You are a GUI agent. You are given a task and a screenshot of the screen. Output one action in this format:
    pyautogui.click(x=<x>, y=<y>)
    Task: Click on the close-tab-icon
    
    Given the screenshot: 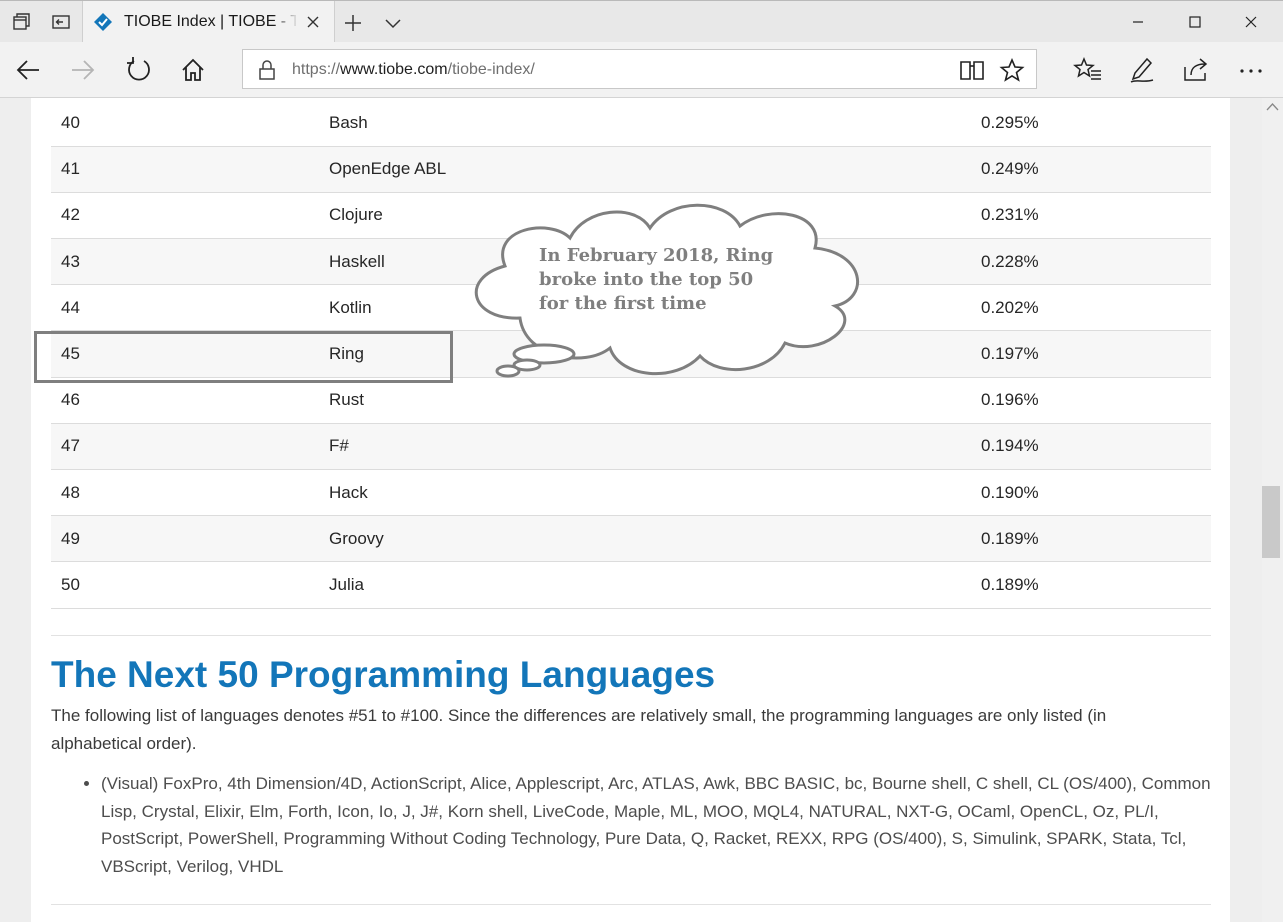 What is the action you would take?
    pyautogui.click(x=313, y=22)
    